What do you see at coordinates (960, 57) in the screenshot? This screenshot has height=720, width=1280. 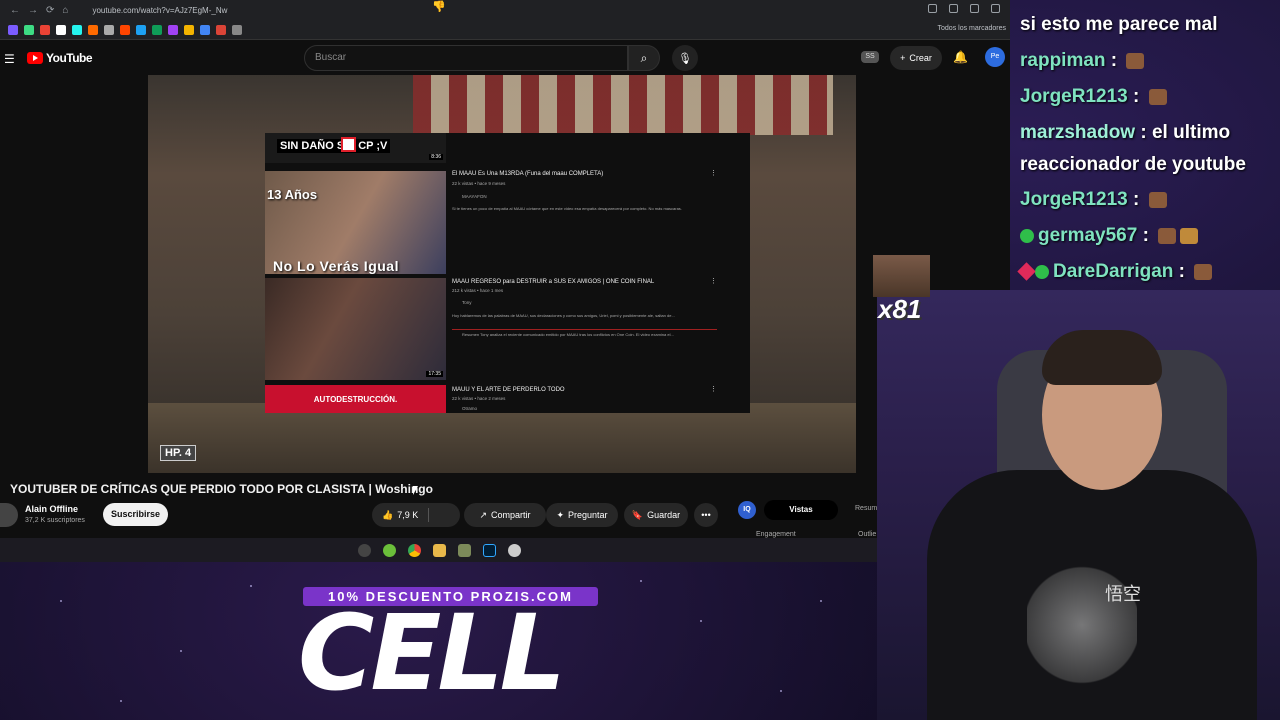 I see `notifications-bell-icon: 🔔` at bounding box center [960, 57].